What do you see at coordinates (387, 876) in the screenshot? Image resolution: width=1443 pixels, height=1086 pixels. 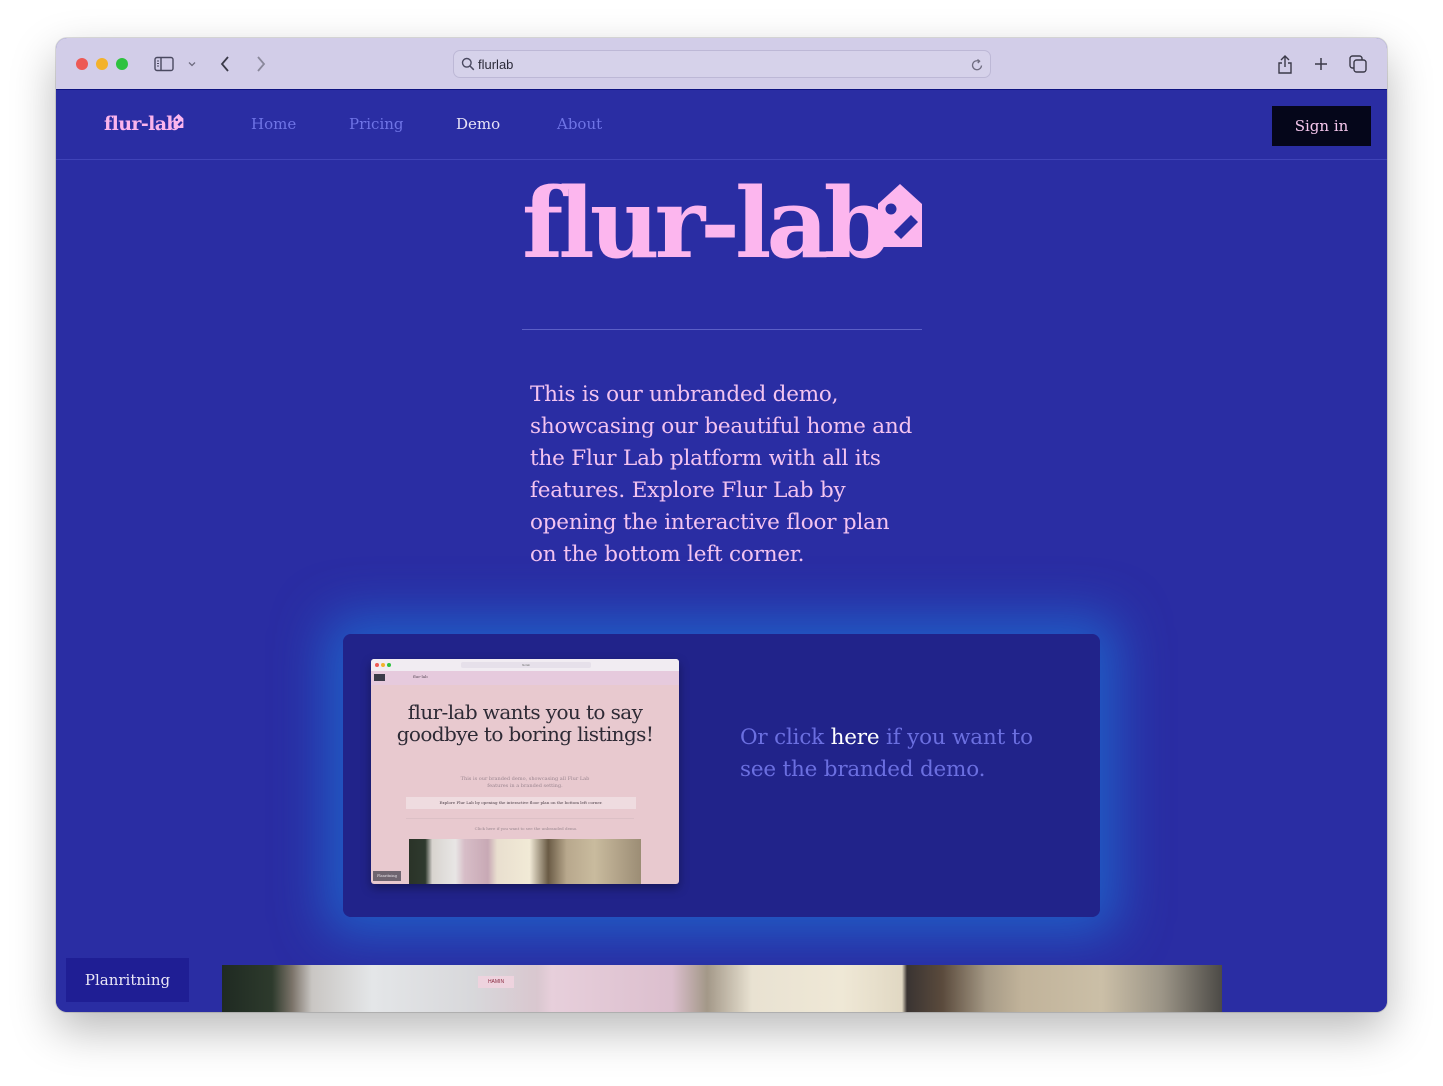 I see `preview-plan-button: Planritning` at bounding box center [387, 876].